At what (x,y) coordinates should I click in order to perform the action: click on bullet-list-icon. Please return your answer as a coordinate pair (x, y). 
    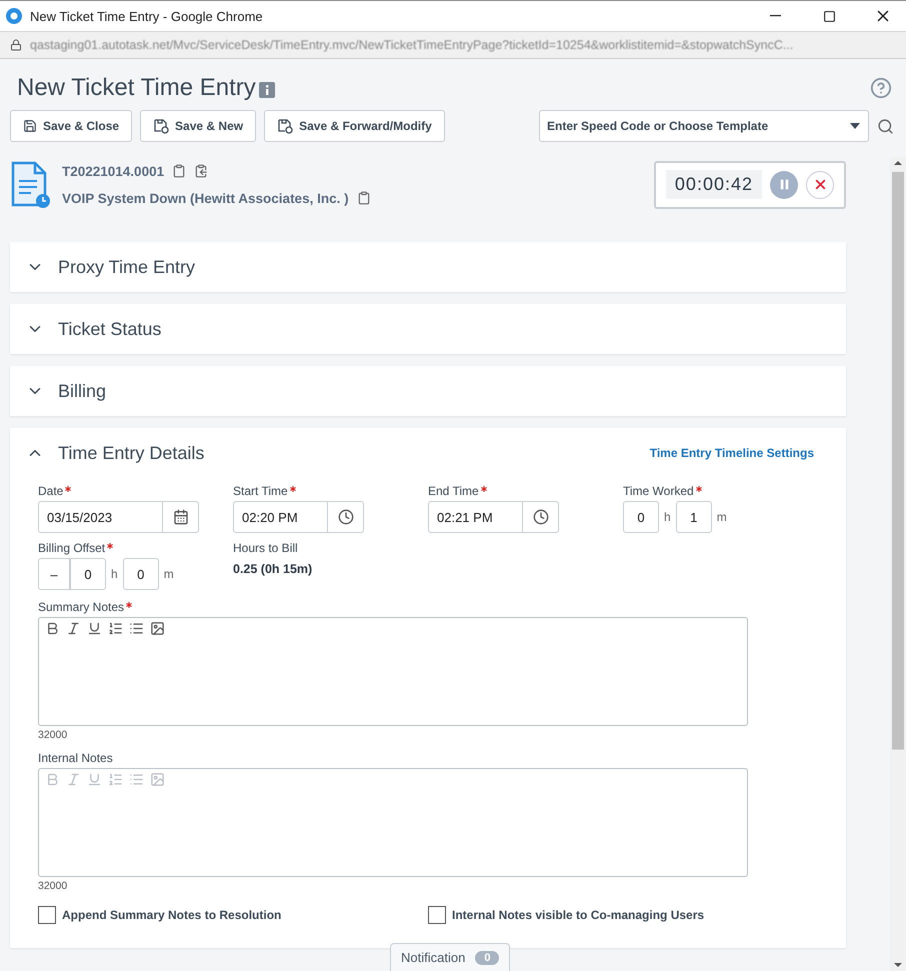
    Looking at the image, I should click on (136, 628).